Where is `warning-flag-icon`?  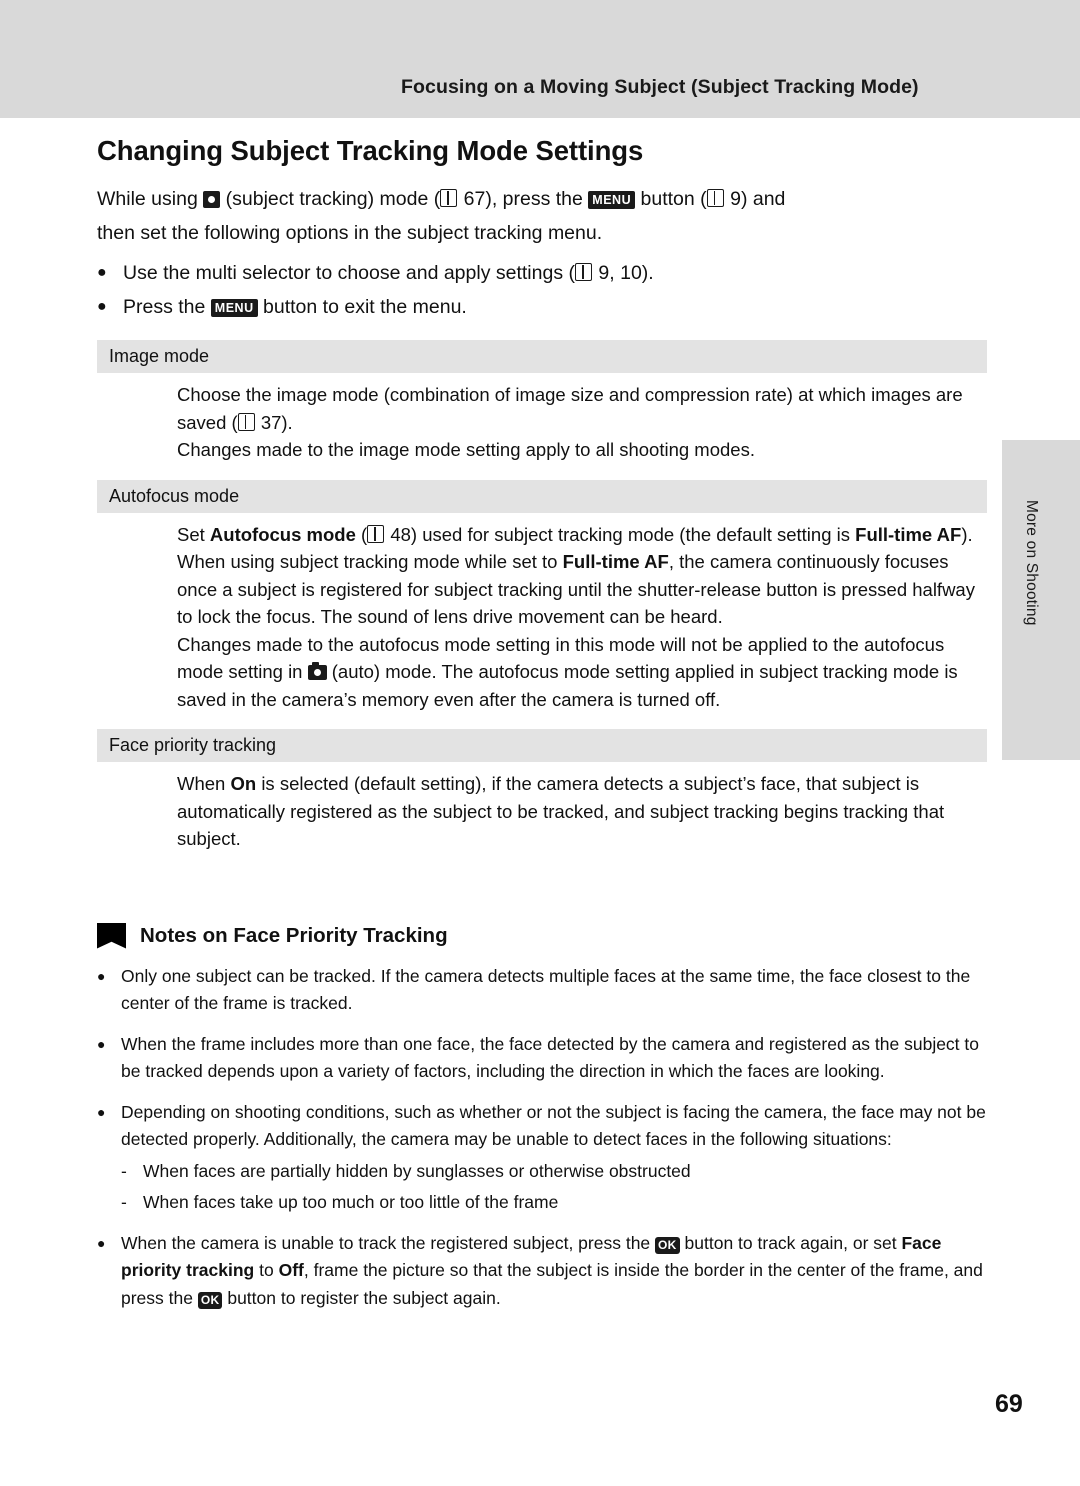
warning-flag-icon is located at coordinates (111, 935).